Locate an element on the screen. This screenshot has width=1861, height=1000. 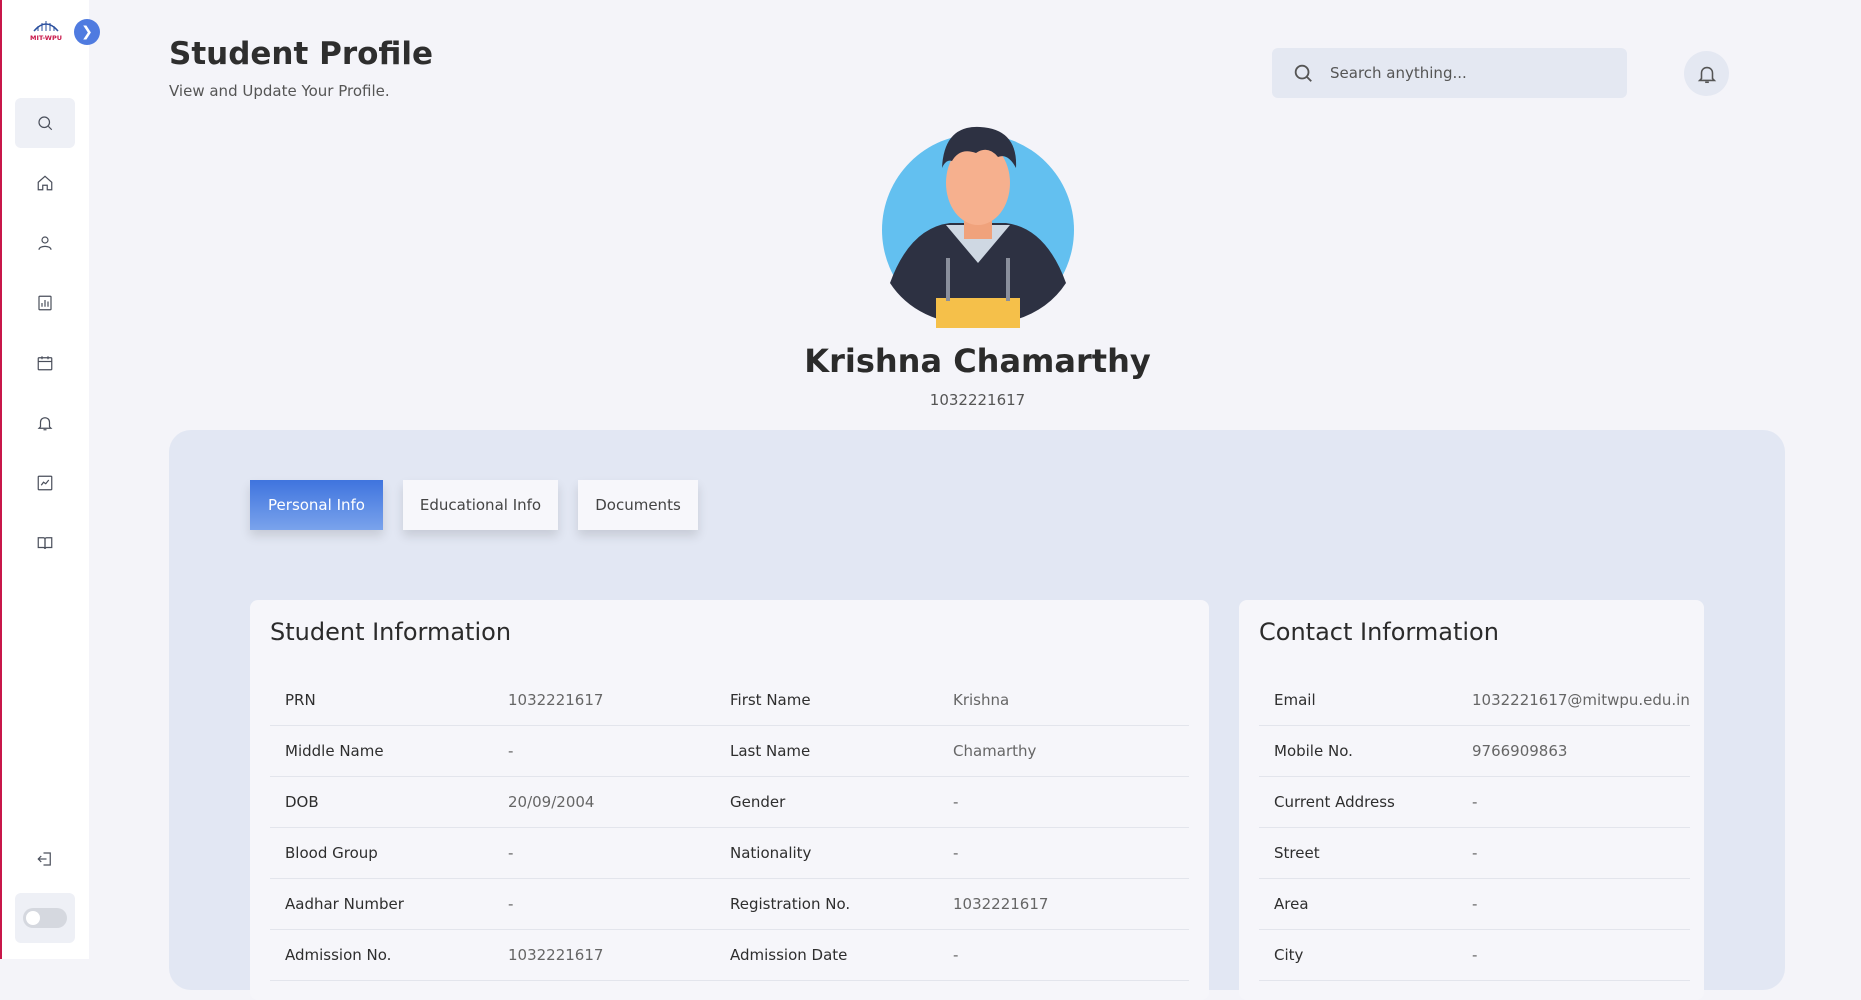
tab-personal-info: Personal Info is located at coordinates (316, 505).